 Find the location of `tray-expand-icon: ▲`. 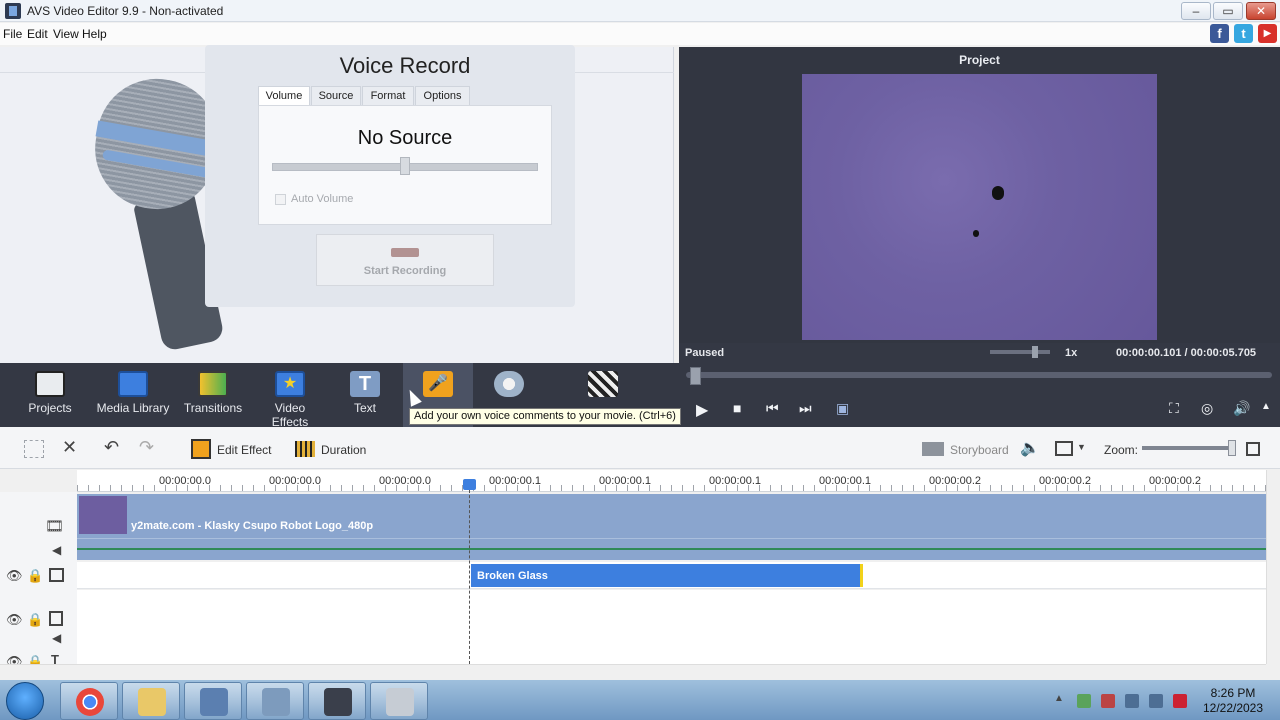

tray-expand-icon: ▲ is located at coordinates (1059, 698).